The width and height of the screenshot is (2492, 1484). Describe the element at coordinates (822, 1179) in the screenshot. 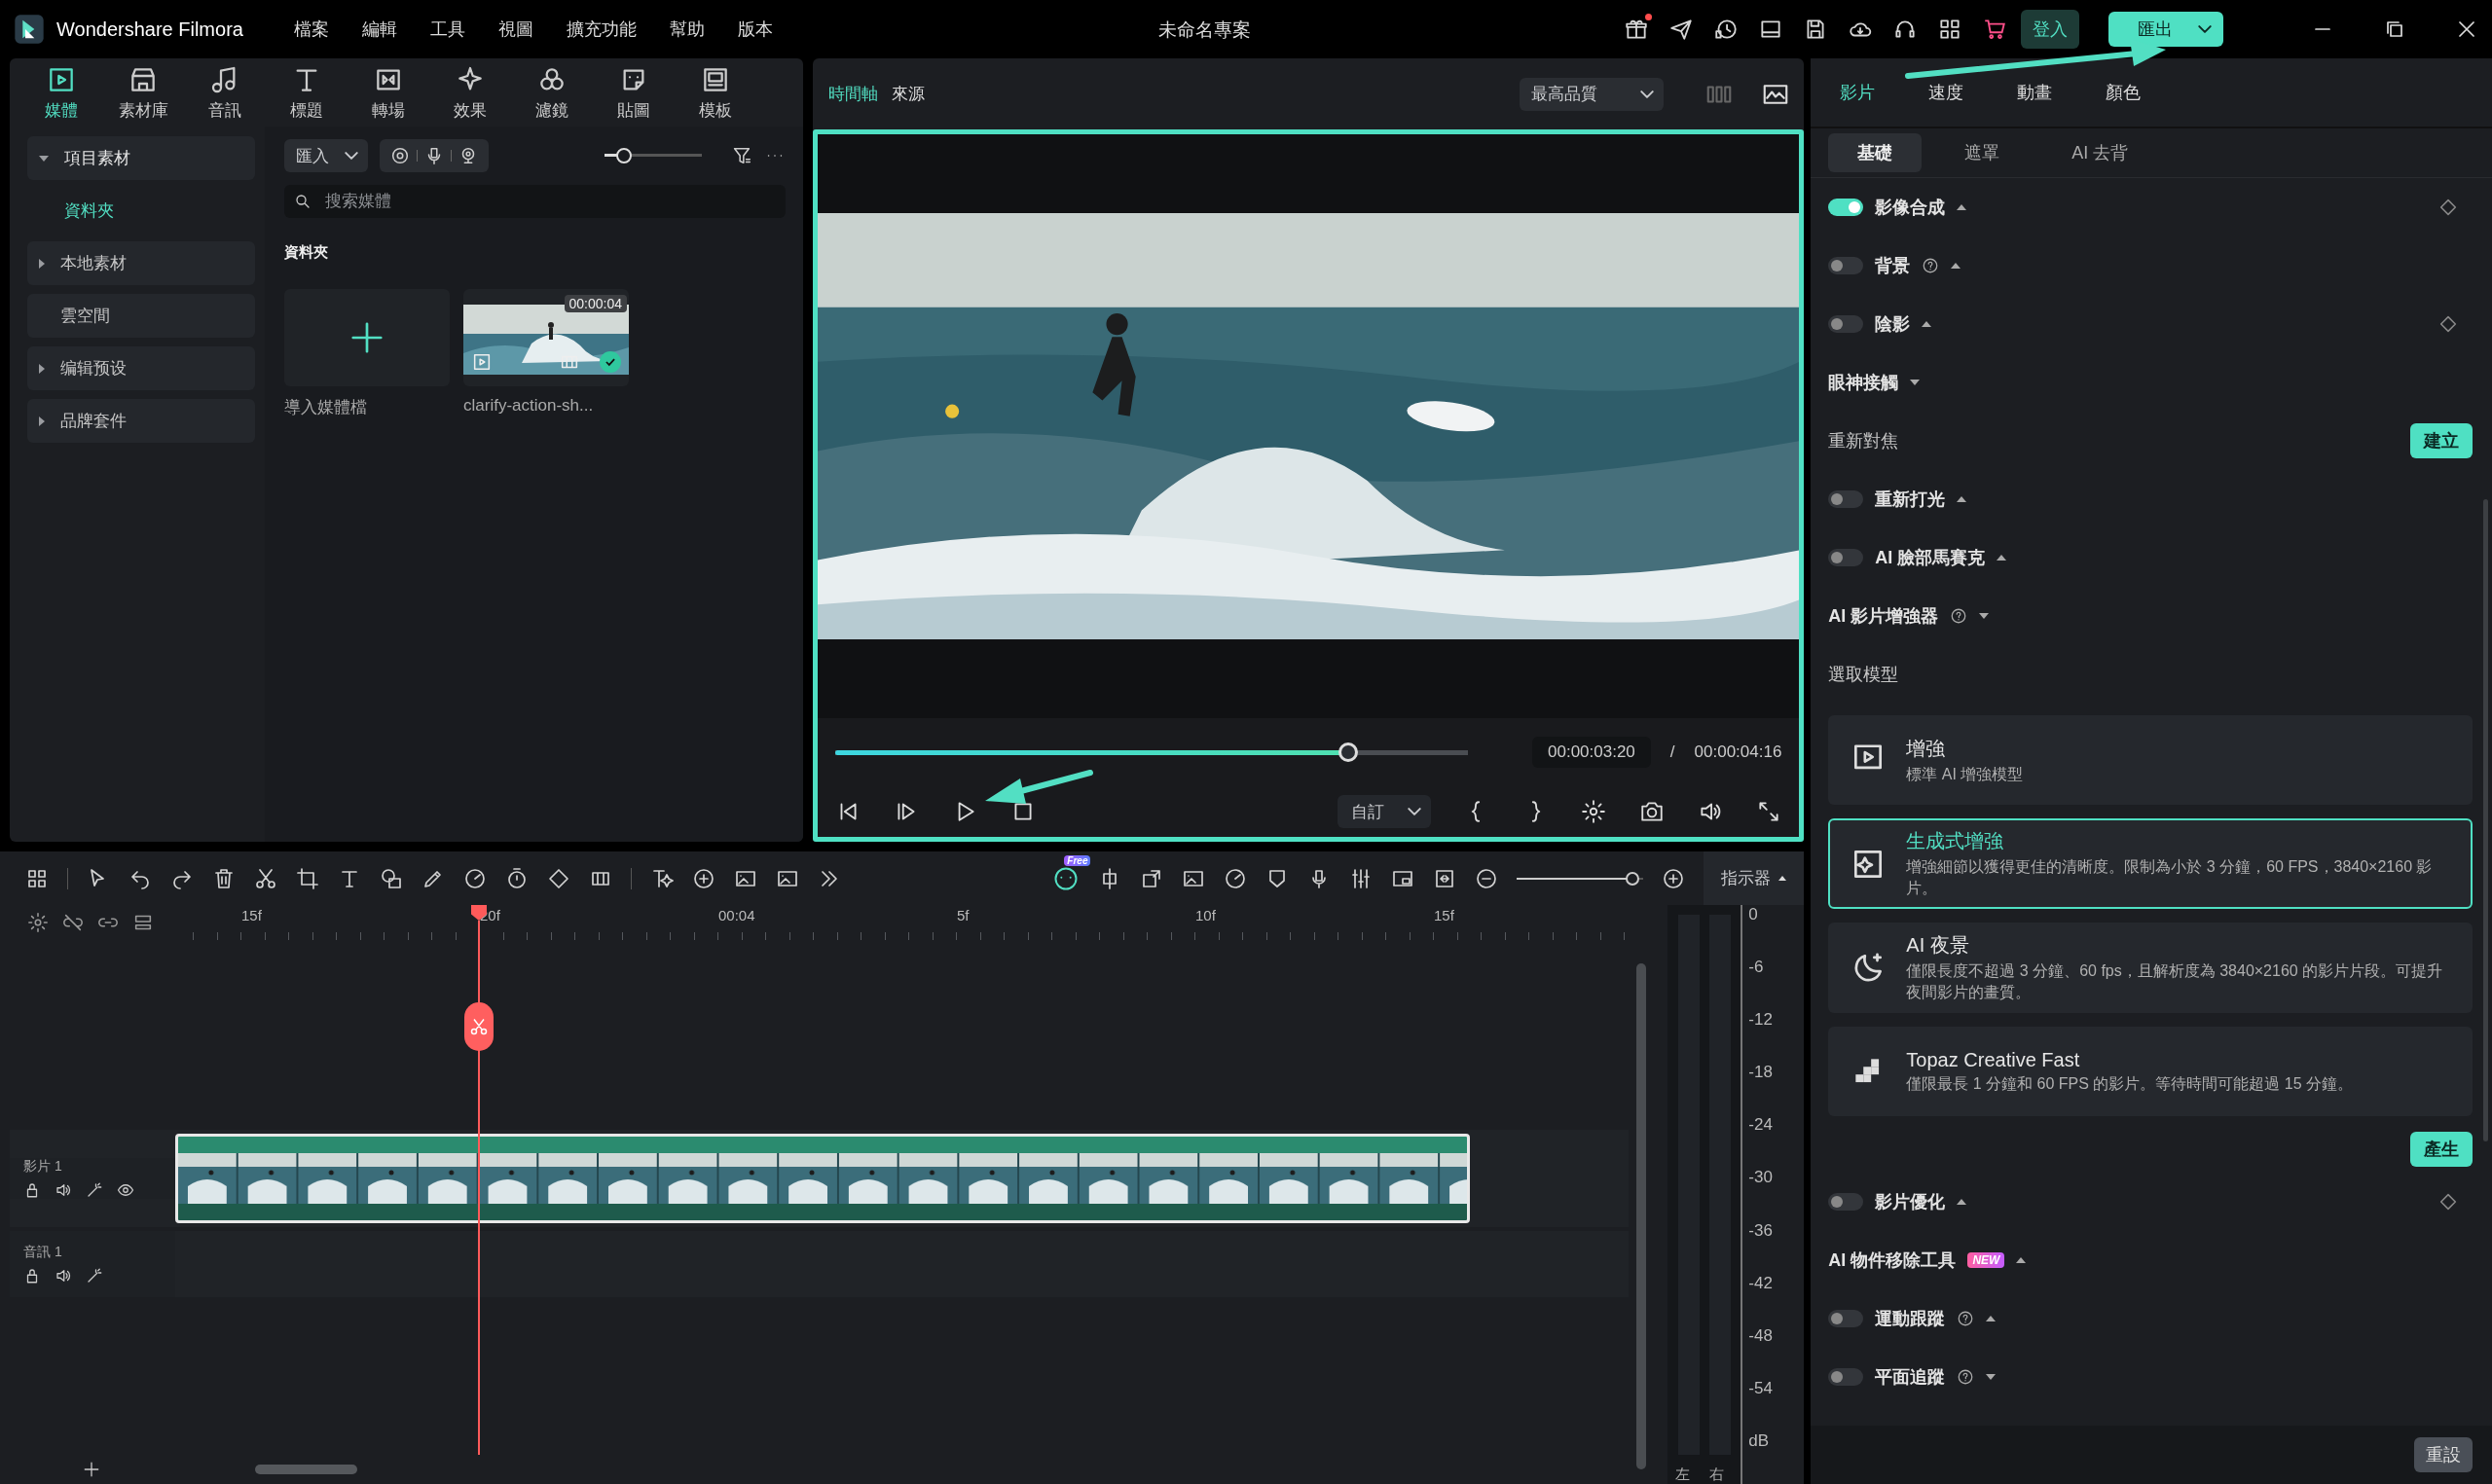

I see `video-clip` at that location.